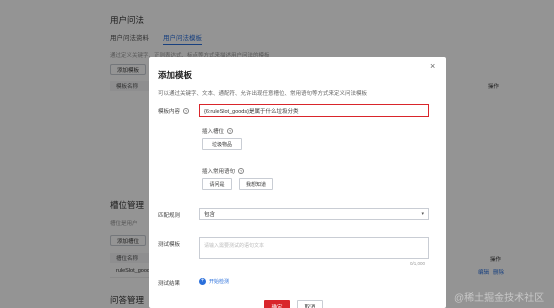  I want to click on test-text-label: 测试模板, so click(169, 245).